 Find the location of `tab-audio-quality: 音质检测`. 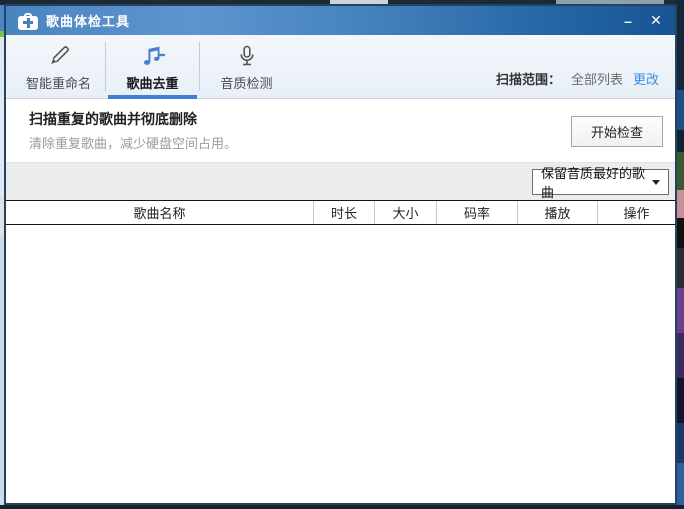

tab-audio-quality: 音质检测 is located at coordinates (246, 66).